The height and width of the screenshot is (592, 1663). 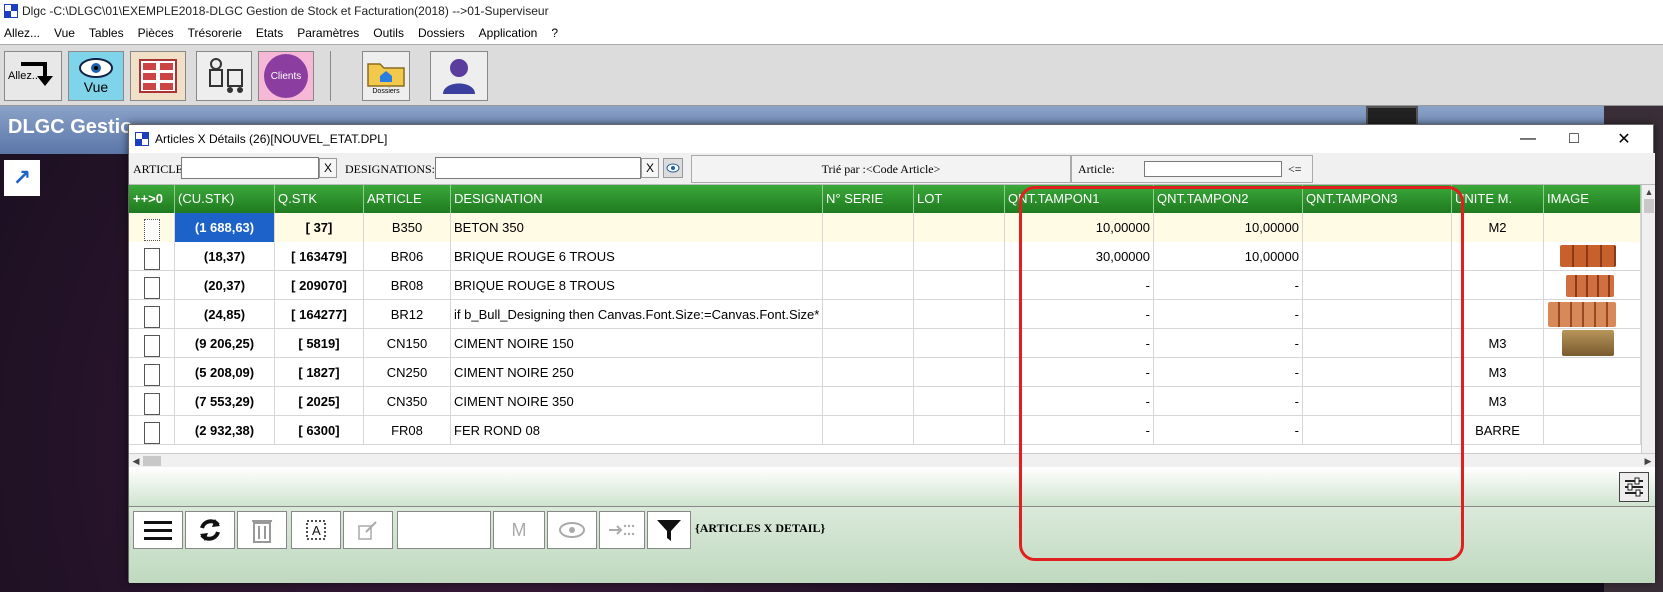 I want to click on cu-stk-cell: (24,85), so click(x=225, y=314).